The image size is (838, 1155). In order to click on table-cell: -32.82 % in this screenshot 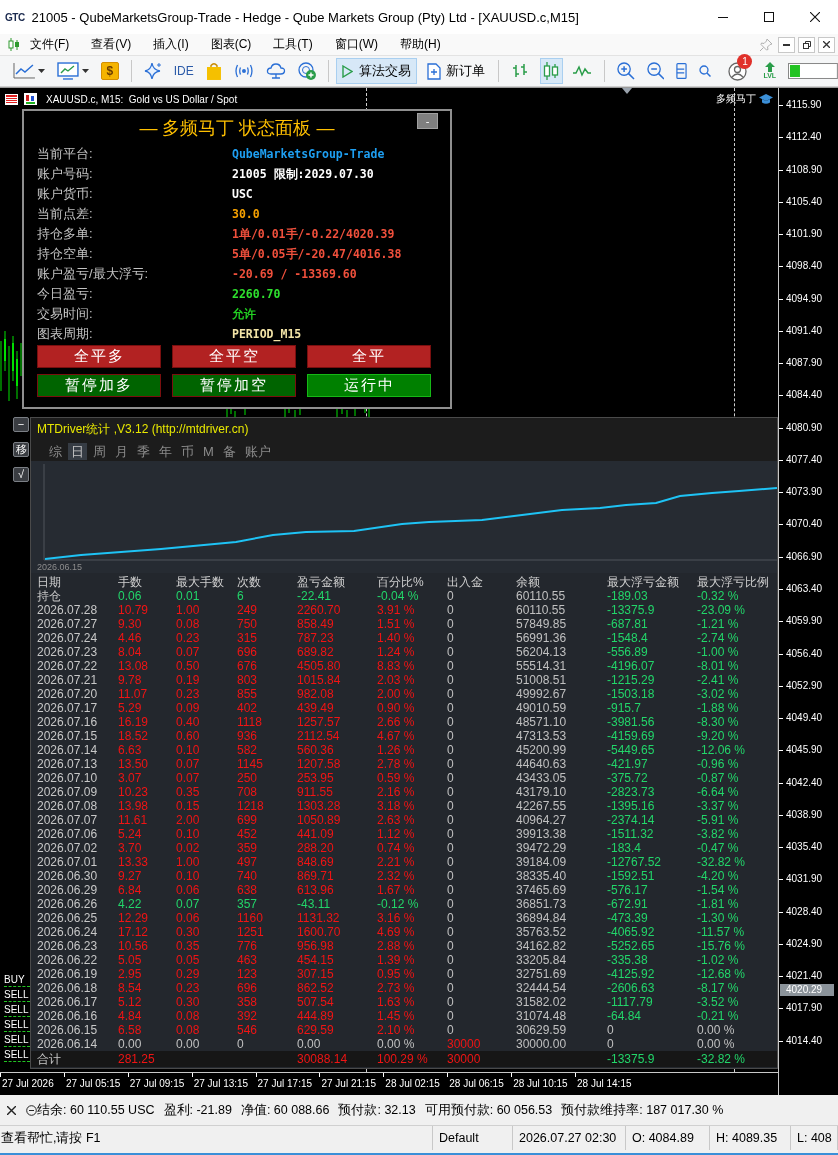, I will do `click(721, 862)`.